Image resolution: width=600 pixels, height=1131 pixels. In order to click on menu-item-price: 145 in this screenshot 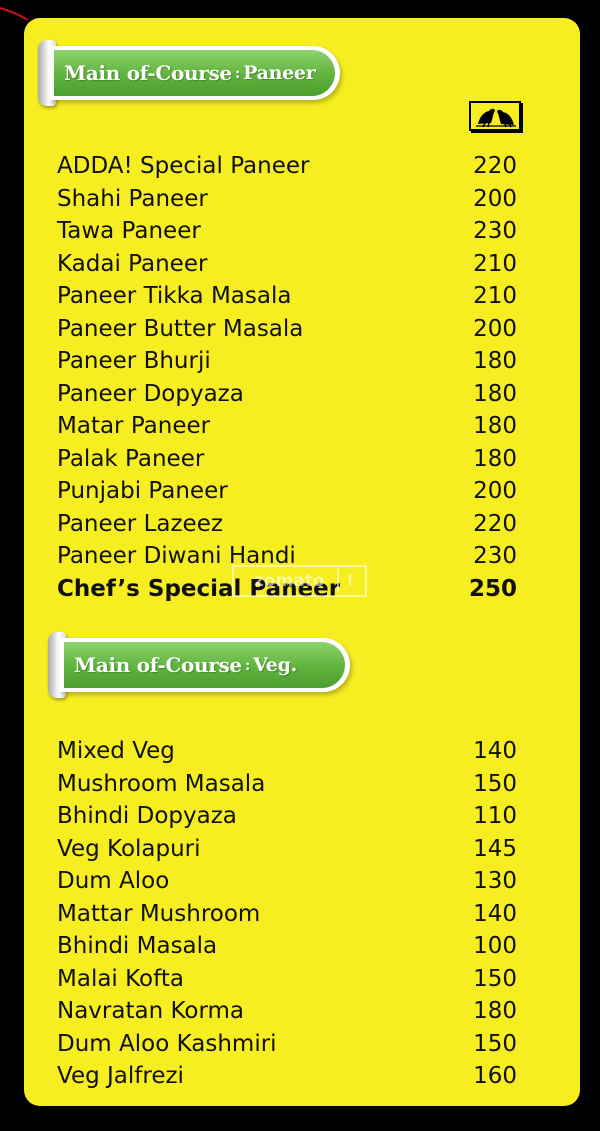, I will do `click(495, 848)`.